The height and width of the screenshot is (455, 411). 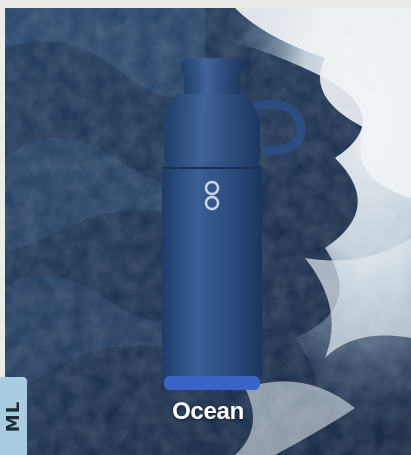 I want to click on side-badge-text: ML, so click(x=14, y=416).